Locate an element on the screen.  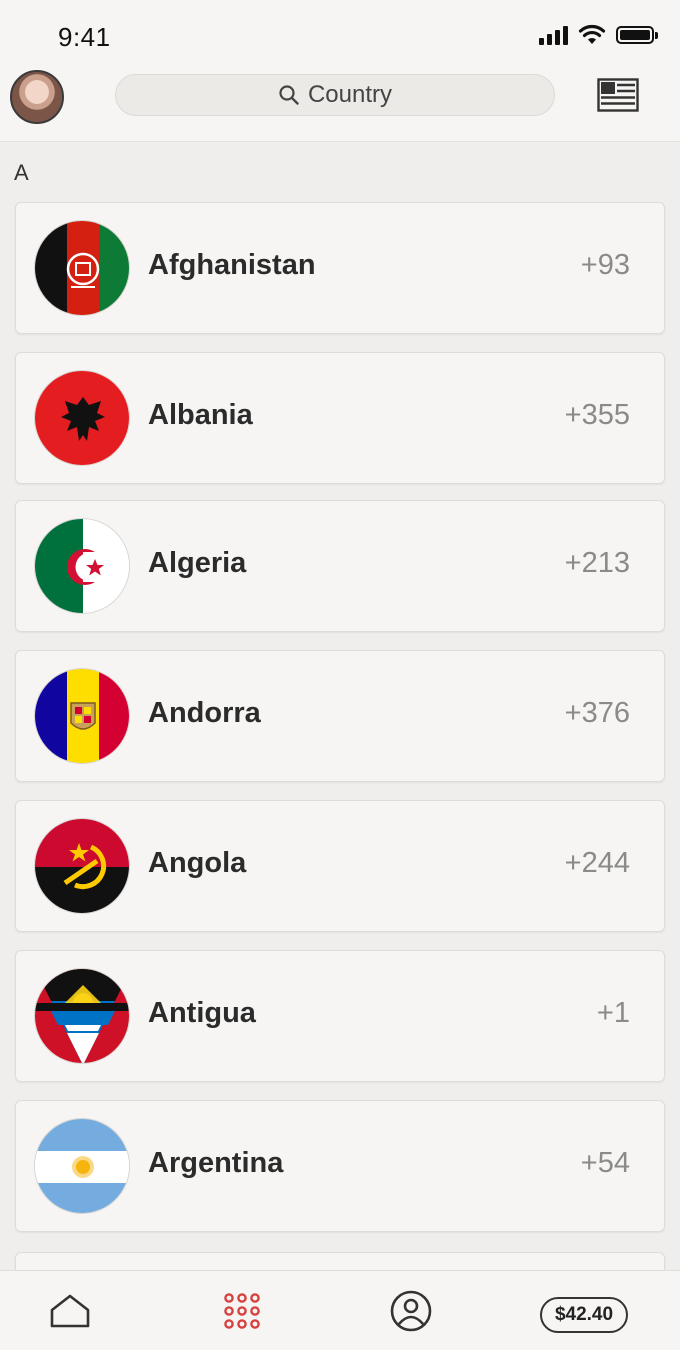
balance-button: $42.40 is located at coordinates (584, 1315).